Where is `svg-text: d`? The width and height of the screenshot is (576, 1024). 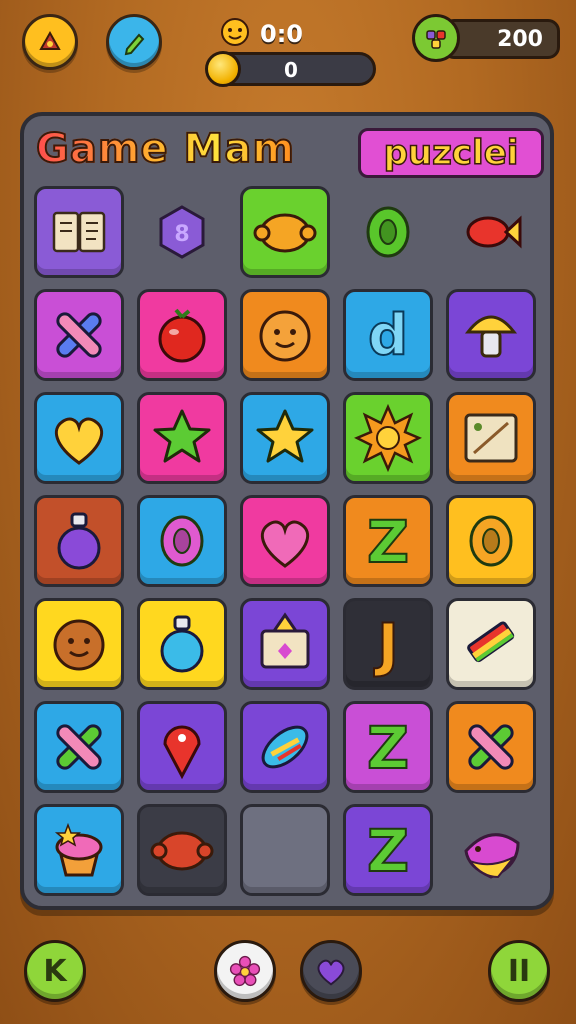 svg-text: d is located at coordinates (388, 335).